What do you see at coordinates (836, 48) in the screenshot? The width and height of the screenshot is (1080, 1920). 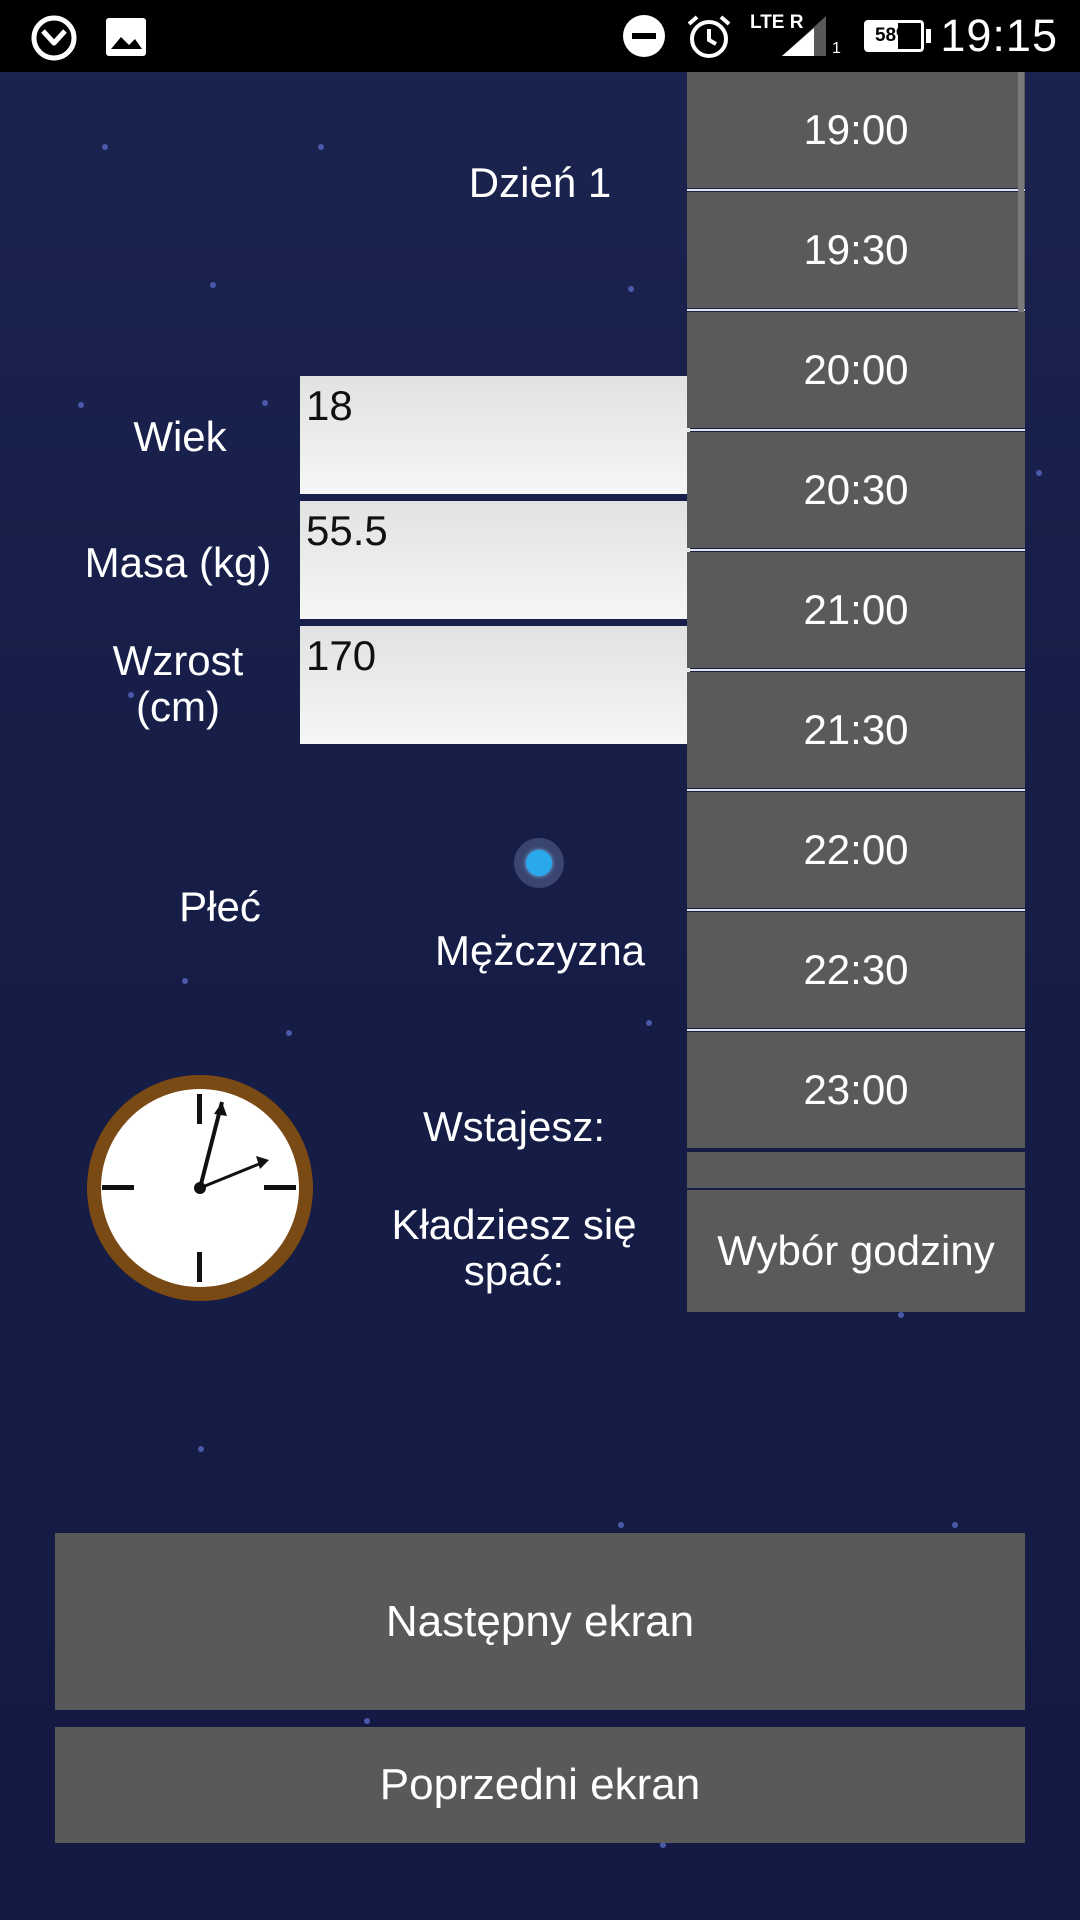 I see `sim-slot-label: 1` at bounding box center [836, 48].